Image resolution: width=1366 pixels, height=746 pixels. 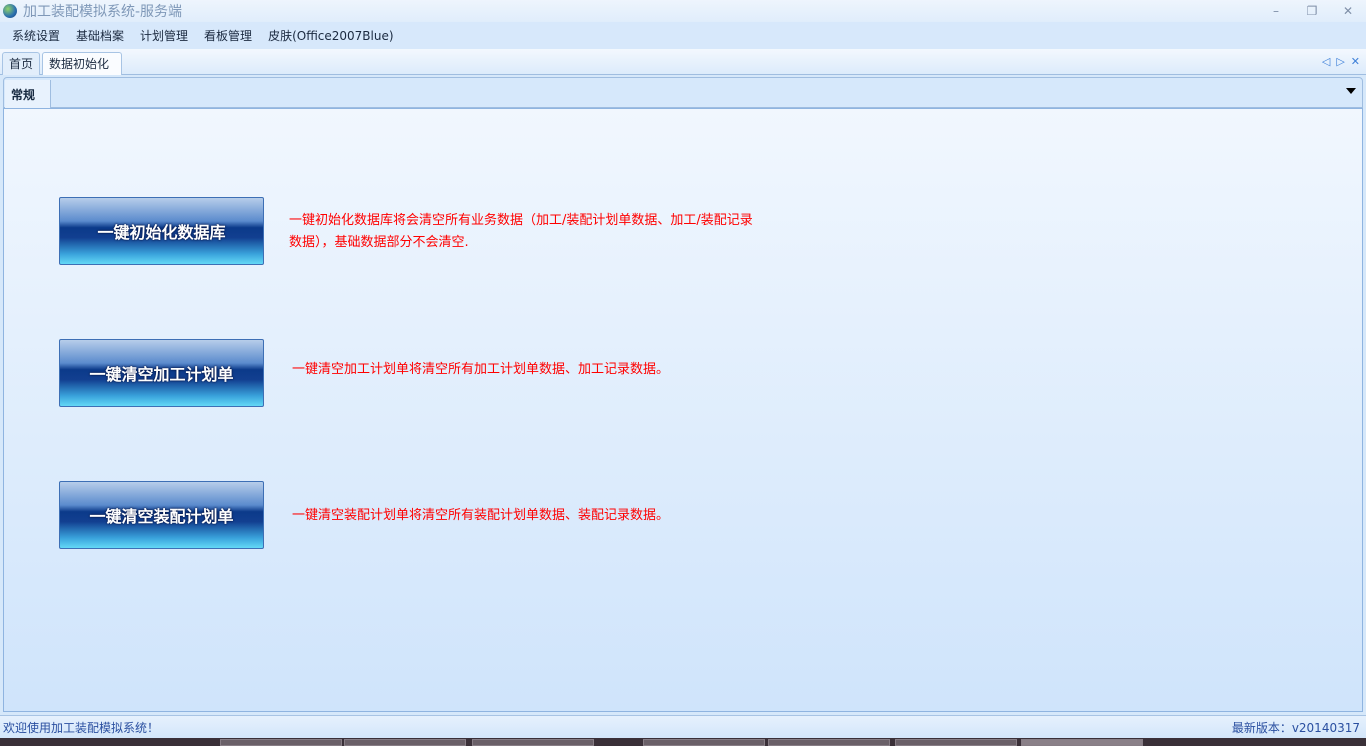 I want to click on close-button: ✕, so click(x=1348, y=11).